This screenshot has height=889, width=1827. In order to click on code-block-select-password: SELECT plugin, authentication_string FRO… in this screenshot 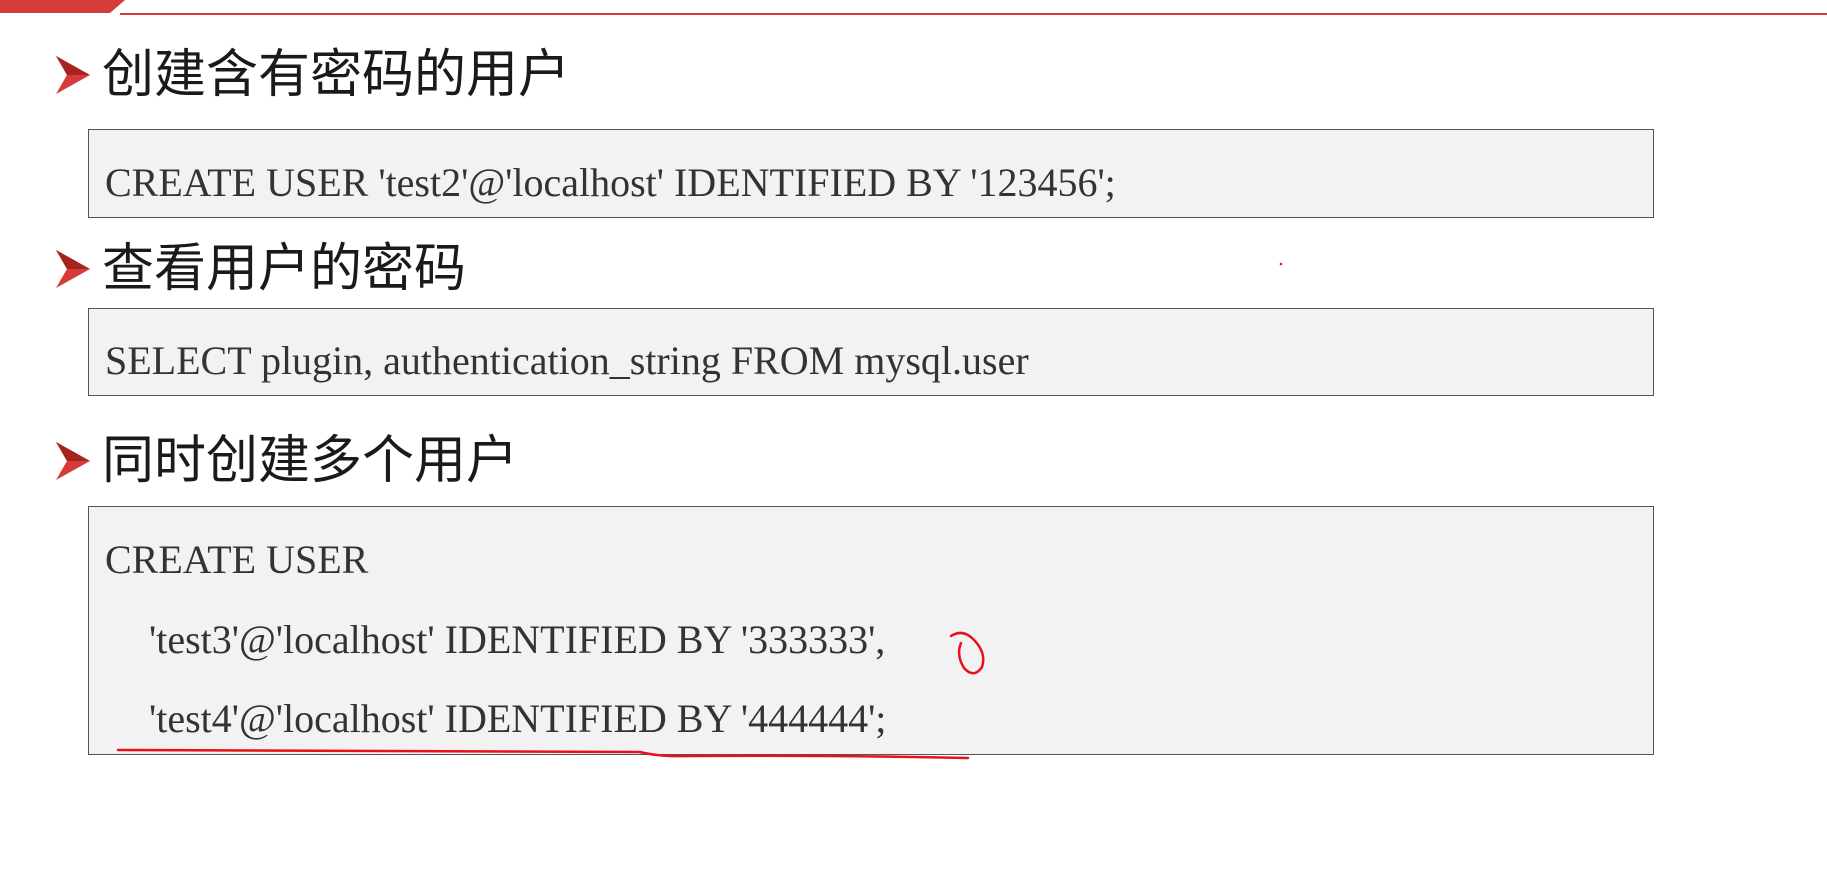, I will do `click(871, 352)`.